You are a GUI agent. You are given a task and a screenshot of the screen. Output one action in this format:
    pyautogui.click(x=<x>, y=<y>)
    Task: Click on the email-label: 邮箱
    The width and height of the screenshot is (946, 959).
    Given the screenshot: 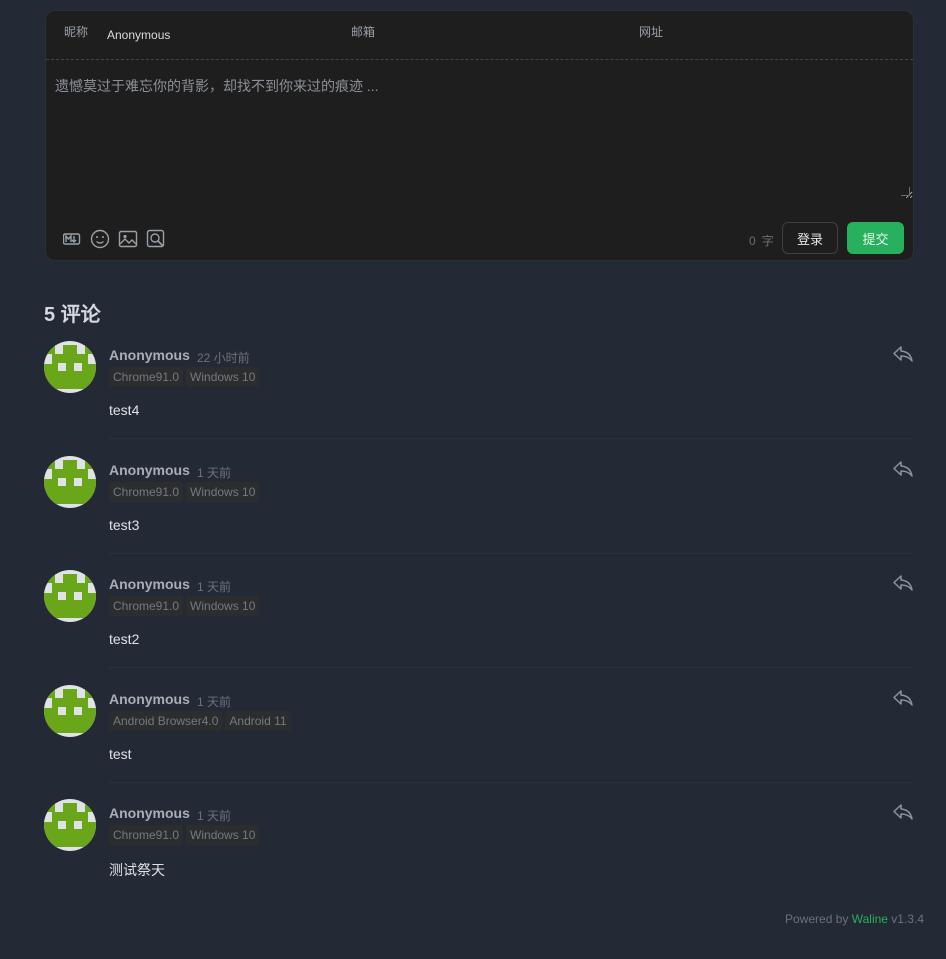 What is the action you would take?
    pyautogui.click(x=363, y=32)
    